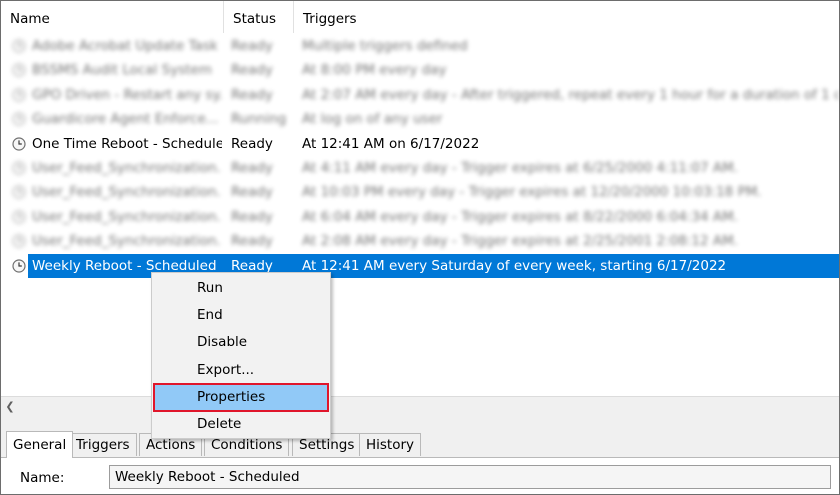  I want to click on task-name: Adobe Acrobat Update Task, so click(125, 46).